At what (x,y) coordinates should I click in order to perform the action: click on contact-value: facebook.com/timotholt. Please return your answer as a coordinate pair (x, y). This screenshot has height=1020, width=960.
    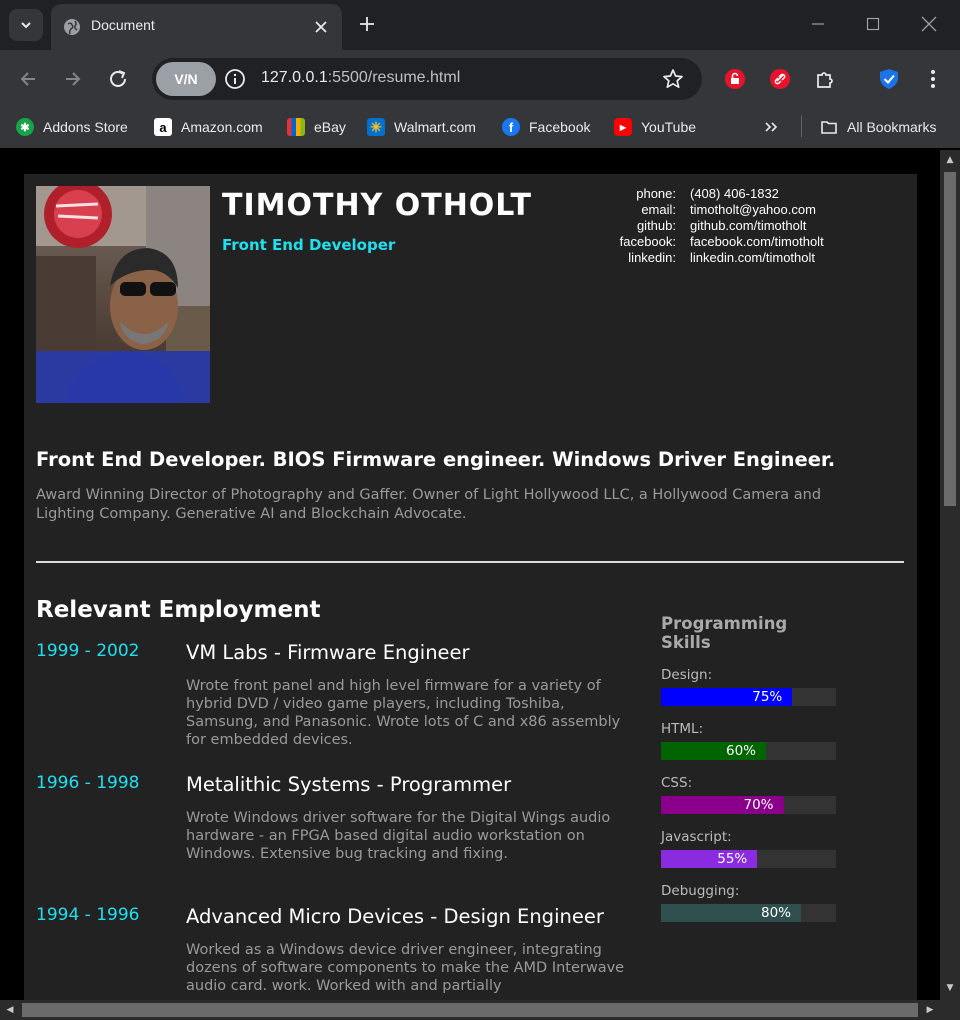
    Looking at the image, I should click on (757, 241).